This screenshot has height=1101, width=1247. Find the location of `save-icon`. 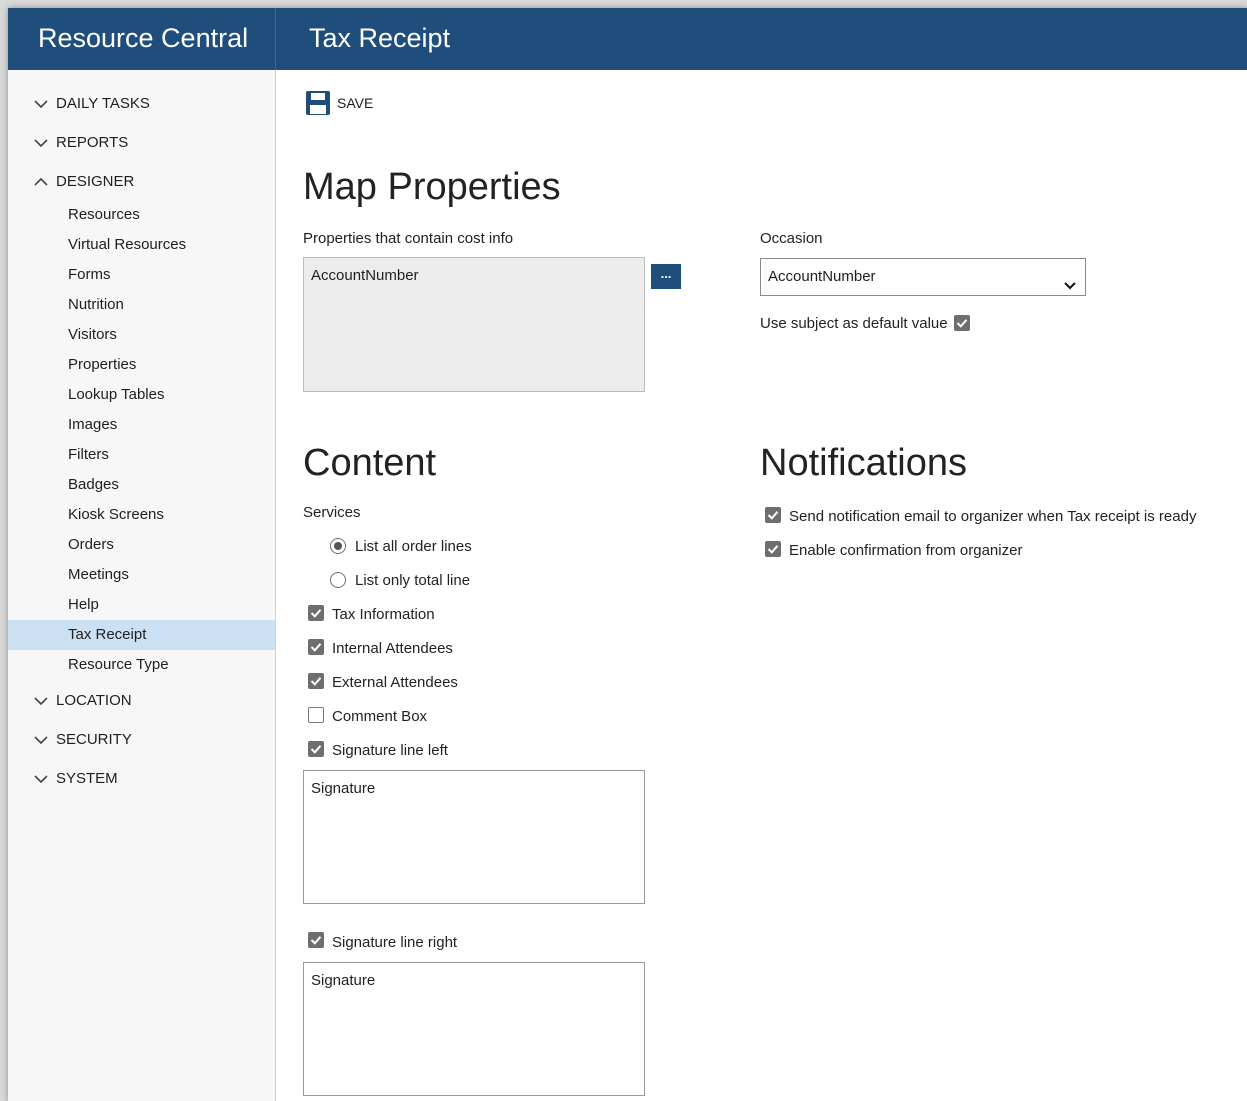

save-icon is located at coordinates (318, 103).